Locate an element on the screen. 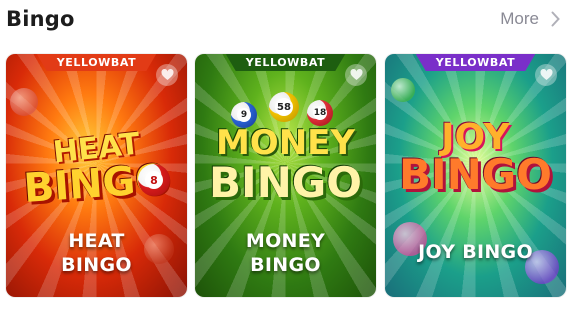 This screenshot has width=570, height=311. more-link: More is located at coordinates (530, 19).